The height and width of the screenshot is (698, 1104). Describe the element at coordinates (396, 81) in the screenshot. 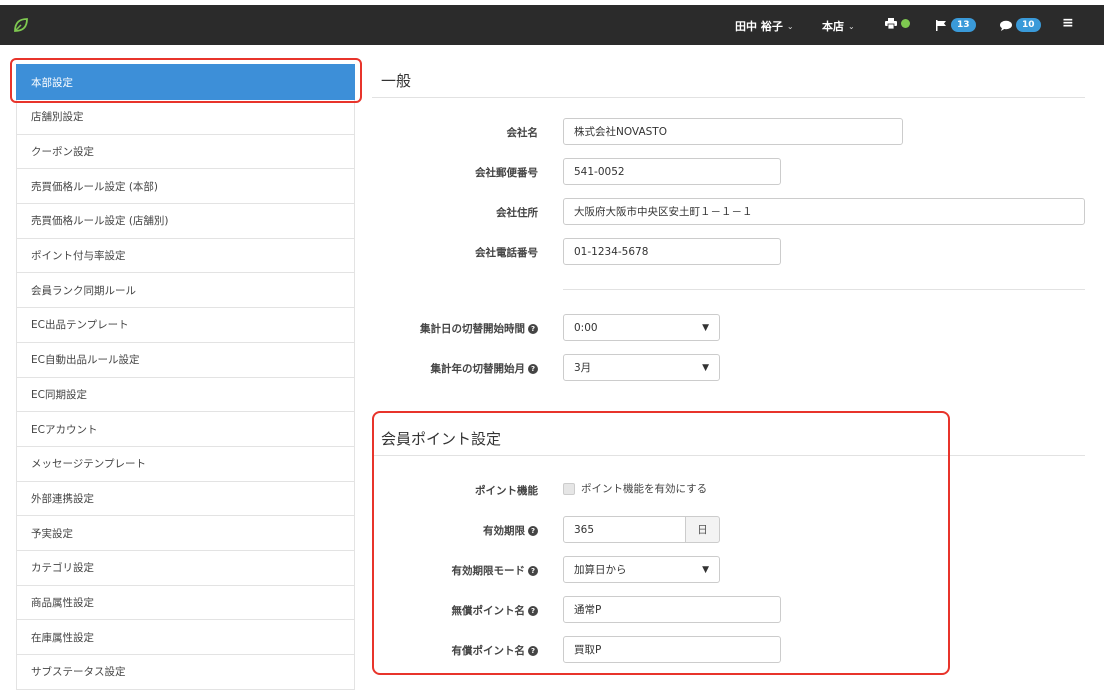

I see `section-title-general: 一般` at that location.